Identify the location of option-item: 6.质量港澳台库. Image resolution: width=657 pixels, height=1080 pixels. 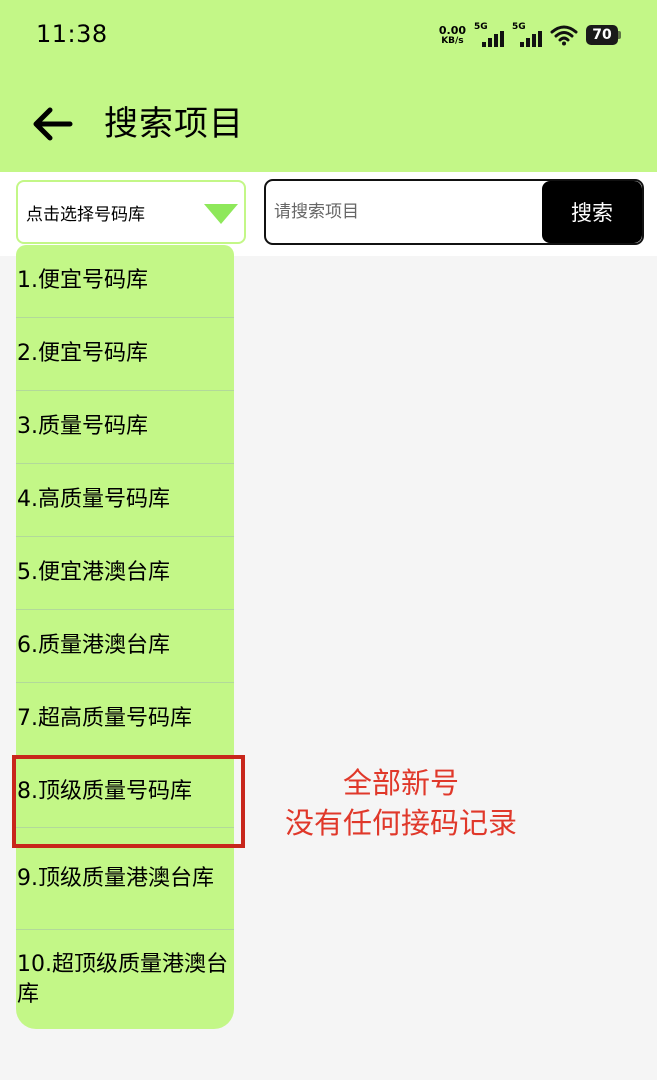
(125, 646).